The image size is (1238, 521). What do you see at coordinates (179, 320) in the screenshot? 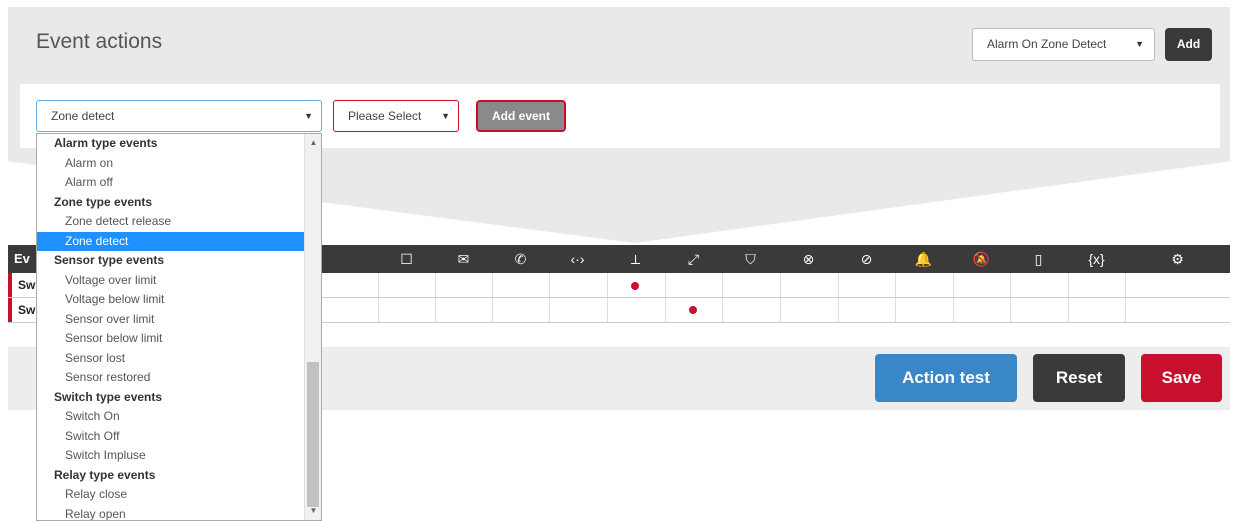
I see `dropdown-option: Sensor over limit` at bounding box center [179, 320].